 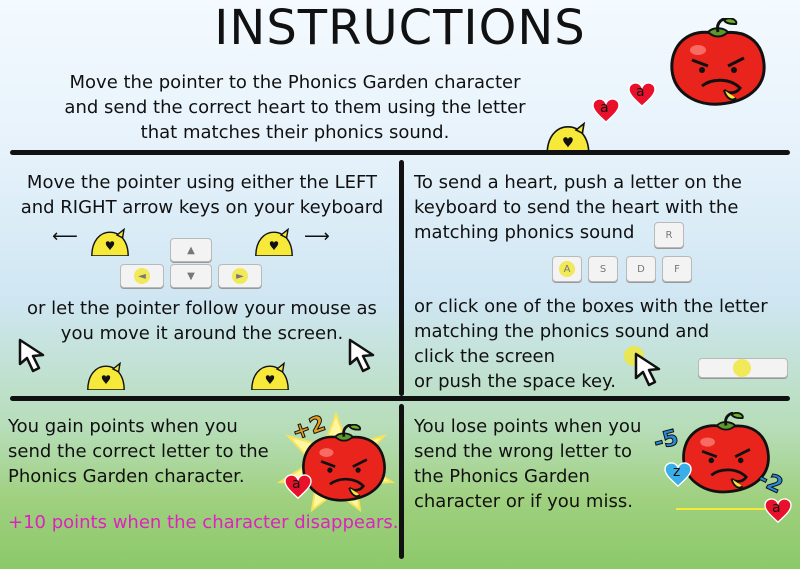 I want to click on send-line-1: To send a heart, push a letter on the, so click(x=578, y=182).